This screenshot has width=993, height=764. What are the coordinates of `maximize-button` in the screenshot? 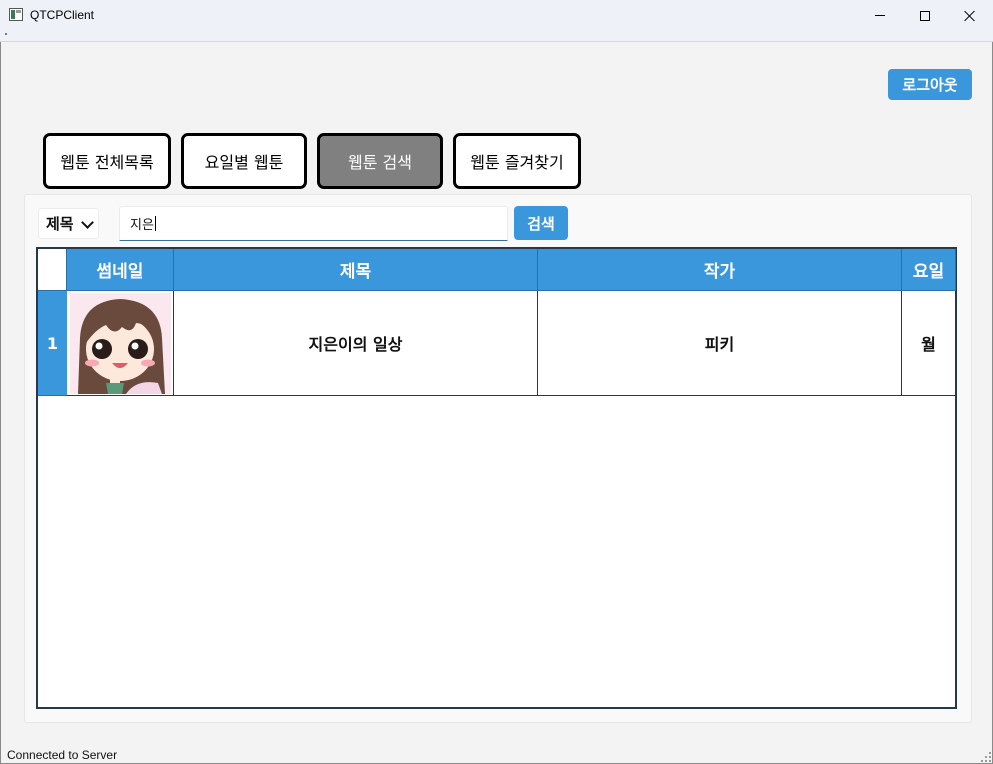 It's located at (925, 15).